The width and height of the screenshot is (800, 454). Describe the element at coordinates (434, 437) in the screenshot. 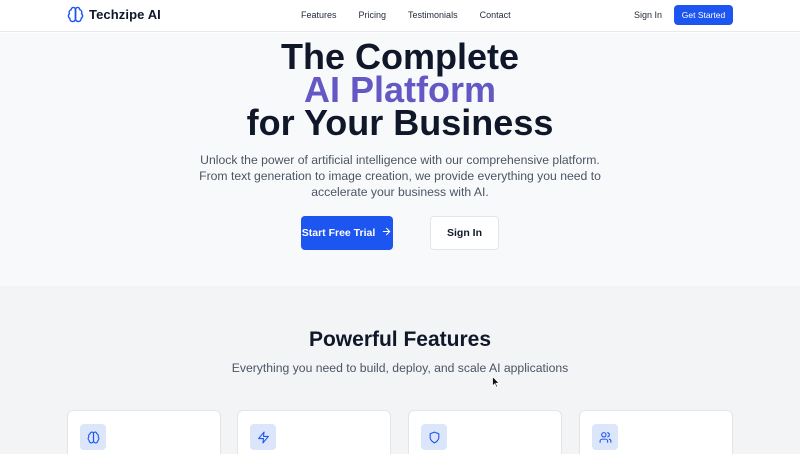

I see `shield-icon` at that location.